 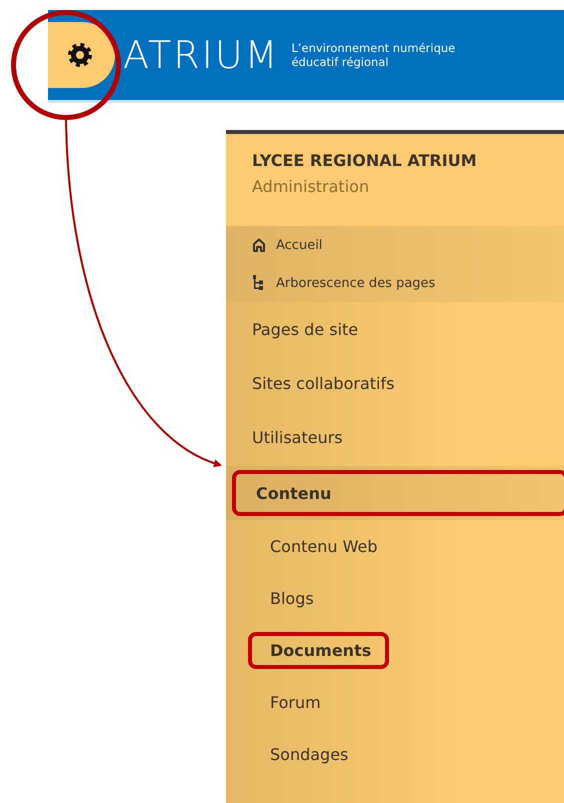 I want to click on tree-icon, so click(x=259, y=283).